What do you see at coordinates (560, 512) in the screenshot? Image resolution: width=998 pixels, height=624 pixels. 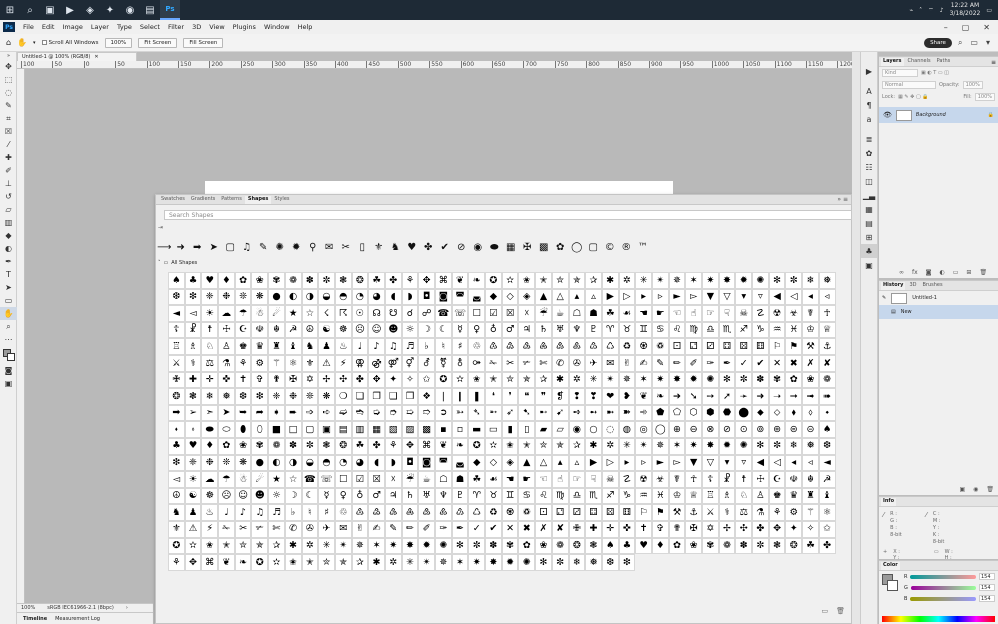 I see `shape-swatch: ⚁` at bounding box center [560, 512].